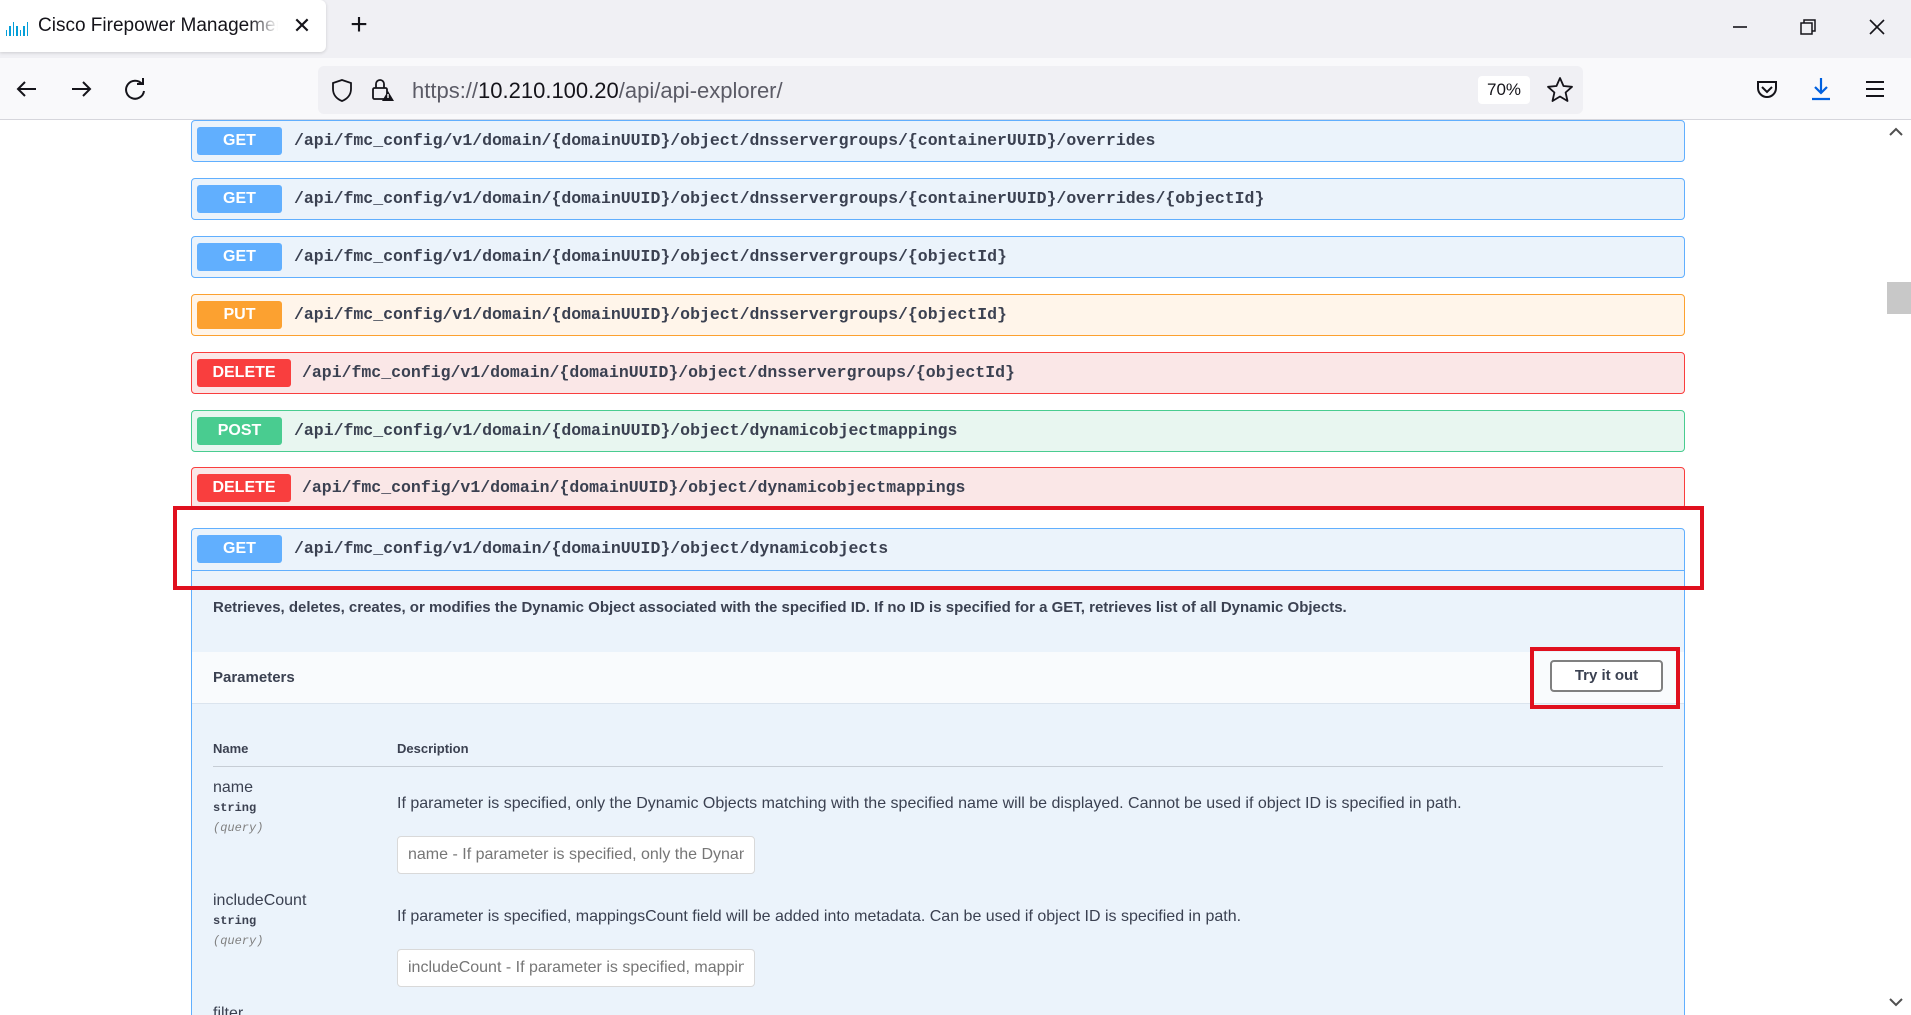 The width and height of the screenshot is (1911, 1015). Describe the element at coordinates (27, 89) in the screenshot. I see `back-arrow-icon` at that location.